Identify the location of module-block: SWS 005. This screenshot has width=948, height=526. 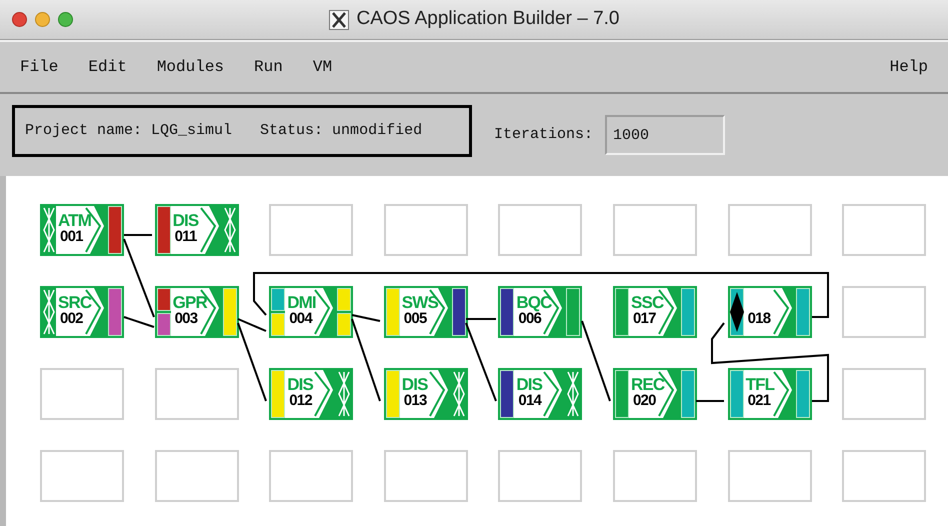
(426, 312).